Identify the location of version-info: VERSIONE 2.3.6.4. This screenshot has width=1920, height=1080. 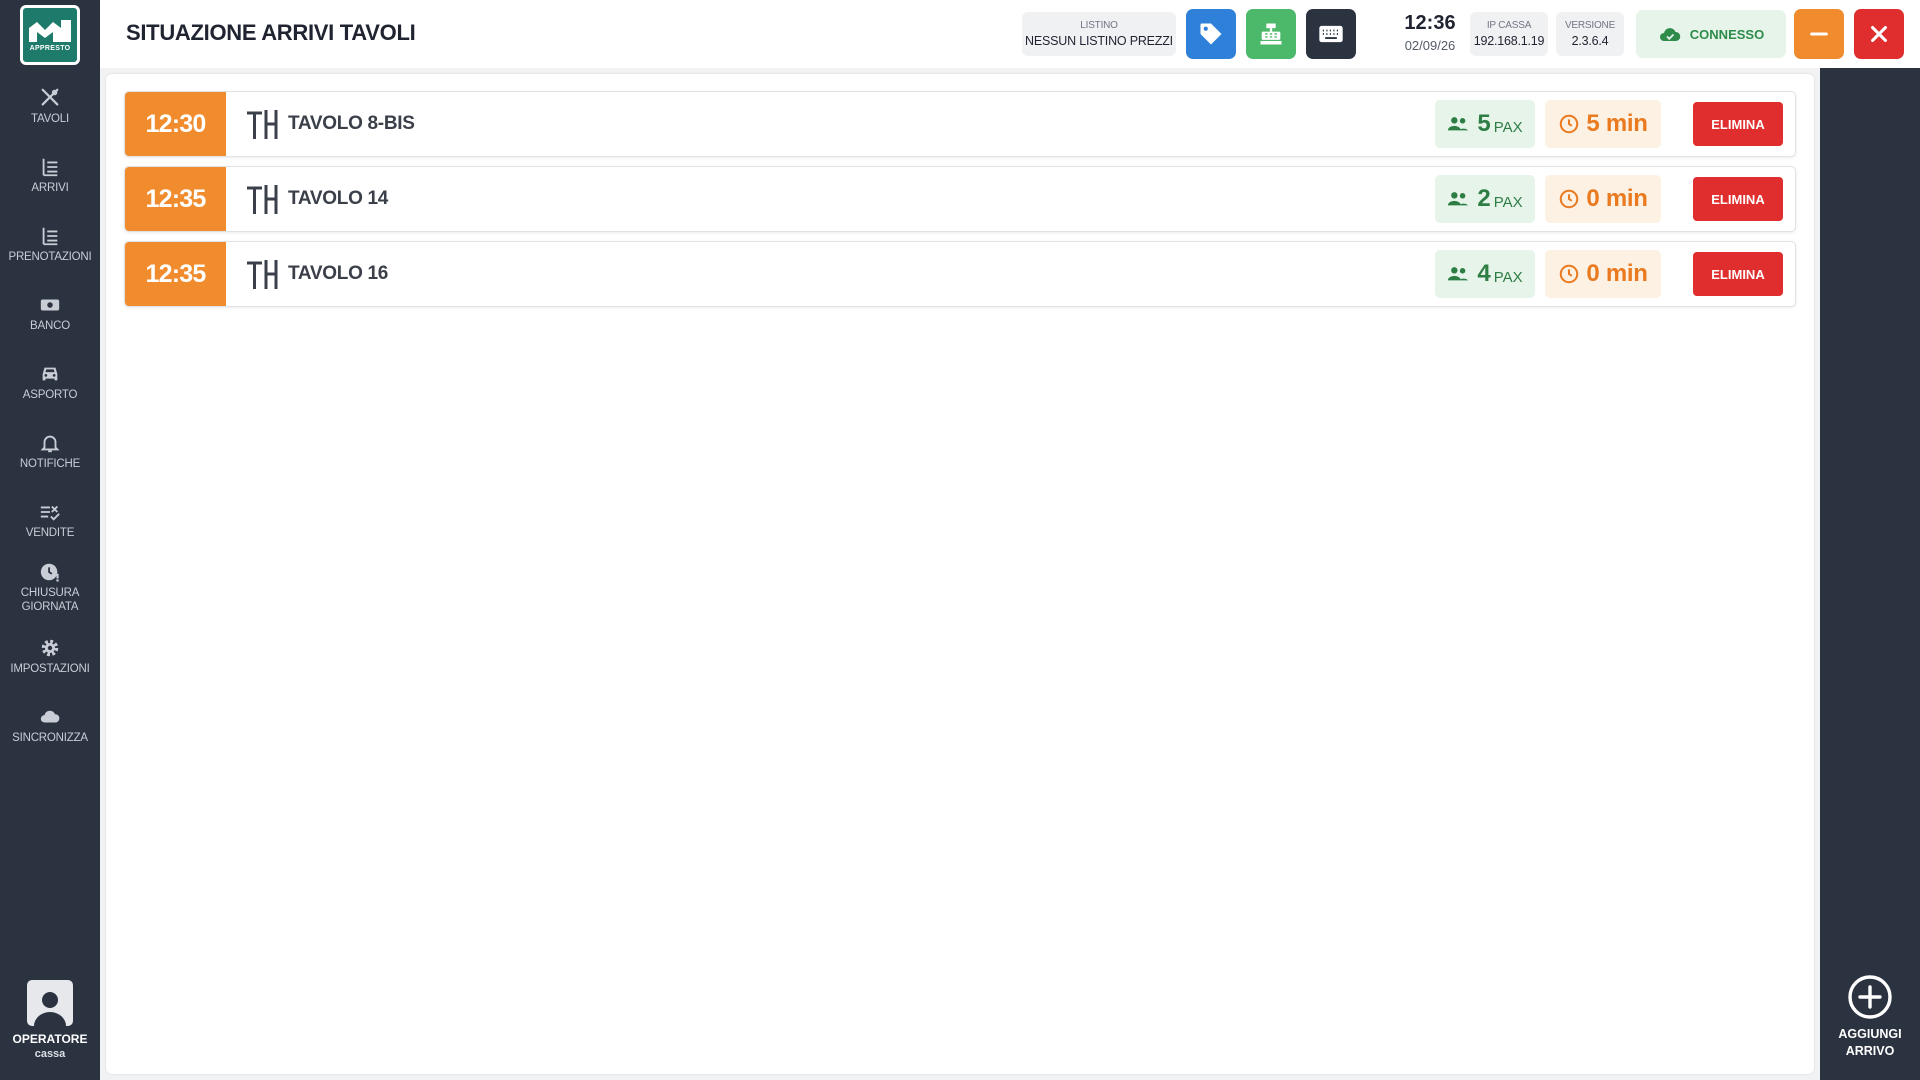
(1590, 34).